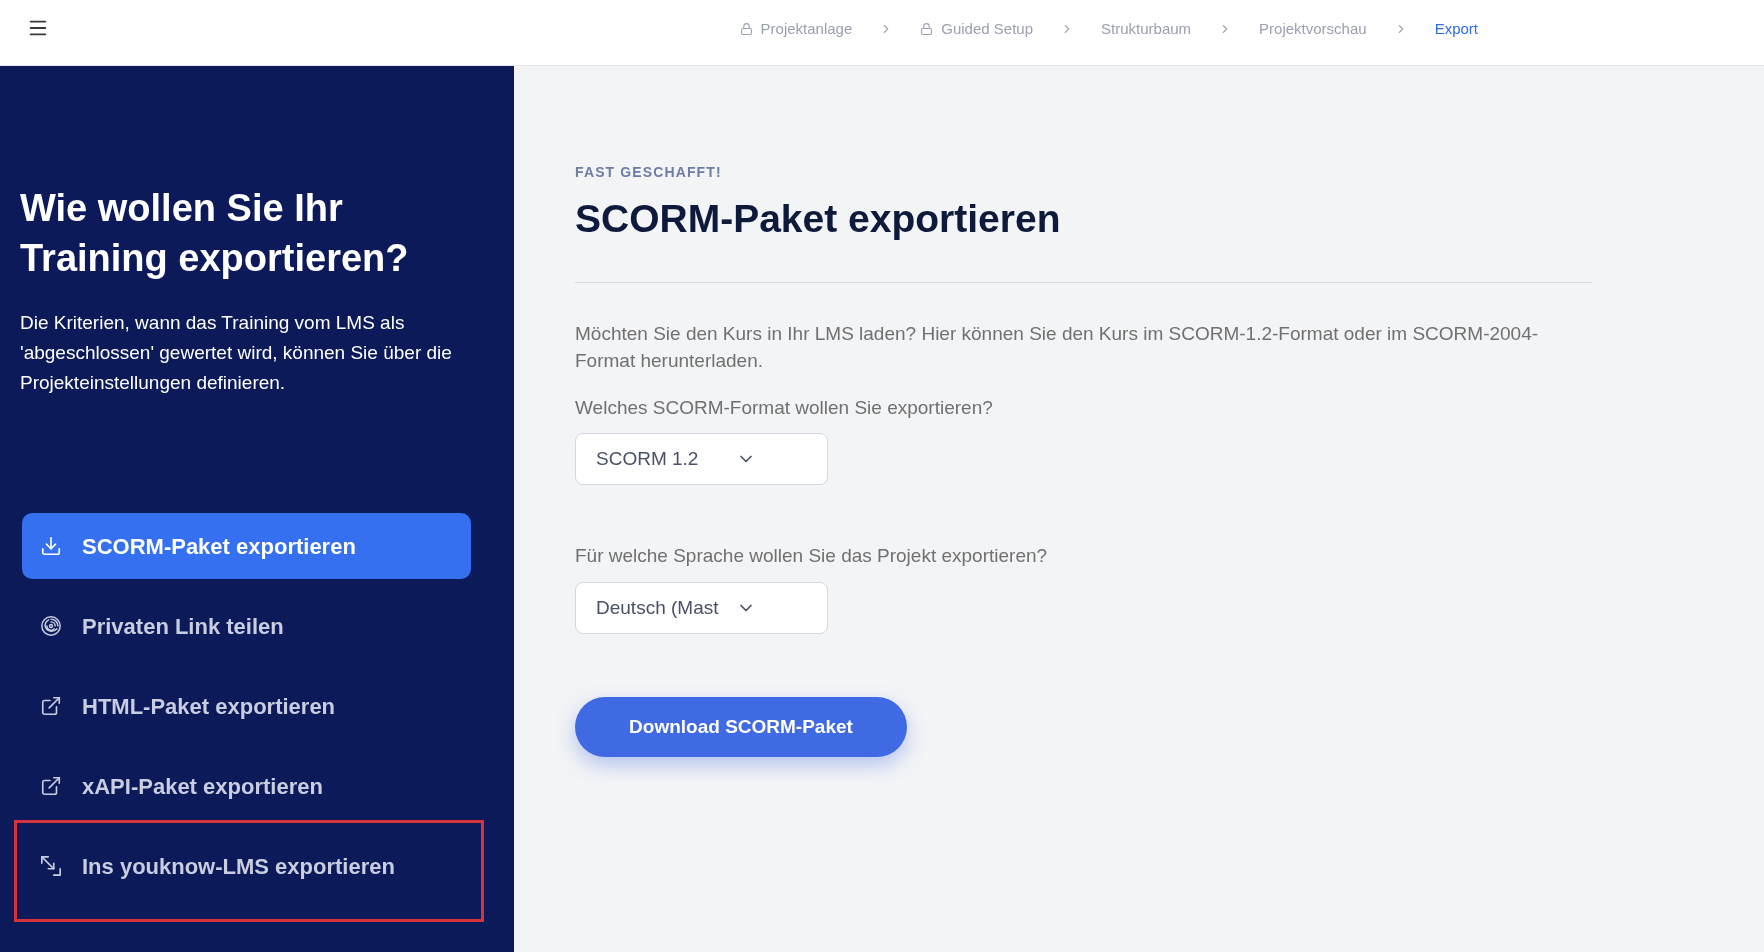  Describe the element at coordinates (701, 608) in the screenshot. I see `select-field: Deutsch (Mast` at that location.